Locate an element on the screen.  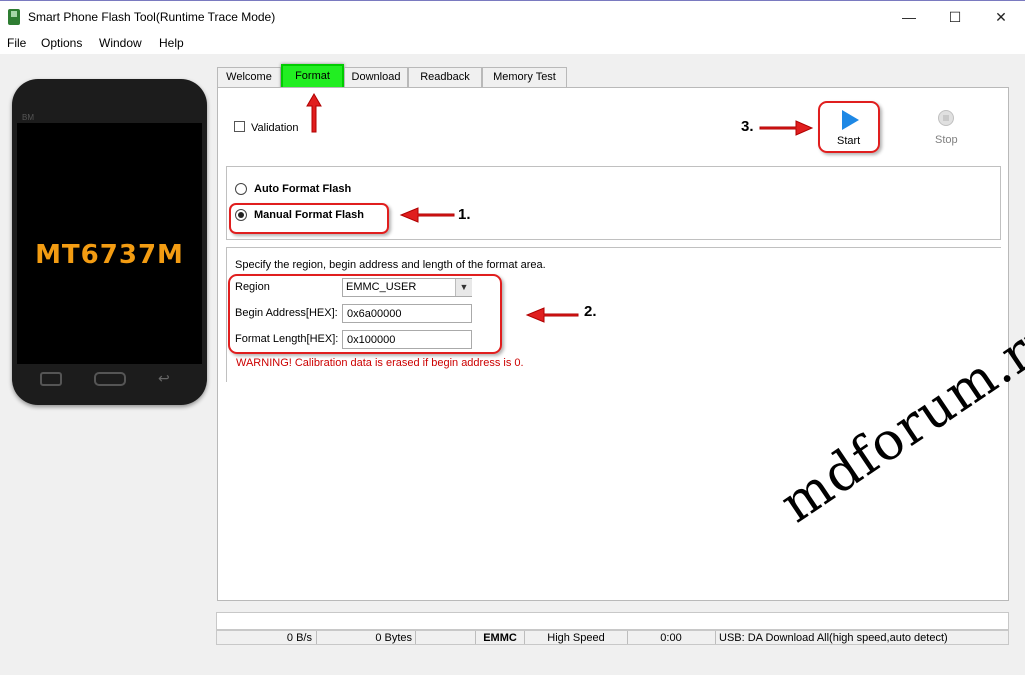
status-bytes: 0 Bytes is located at coordinates (393, 638).